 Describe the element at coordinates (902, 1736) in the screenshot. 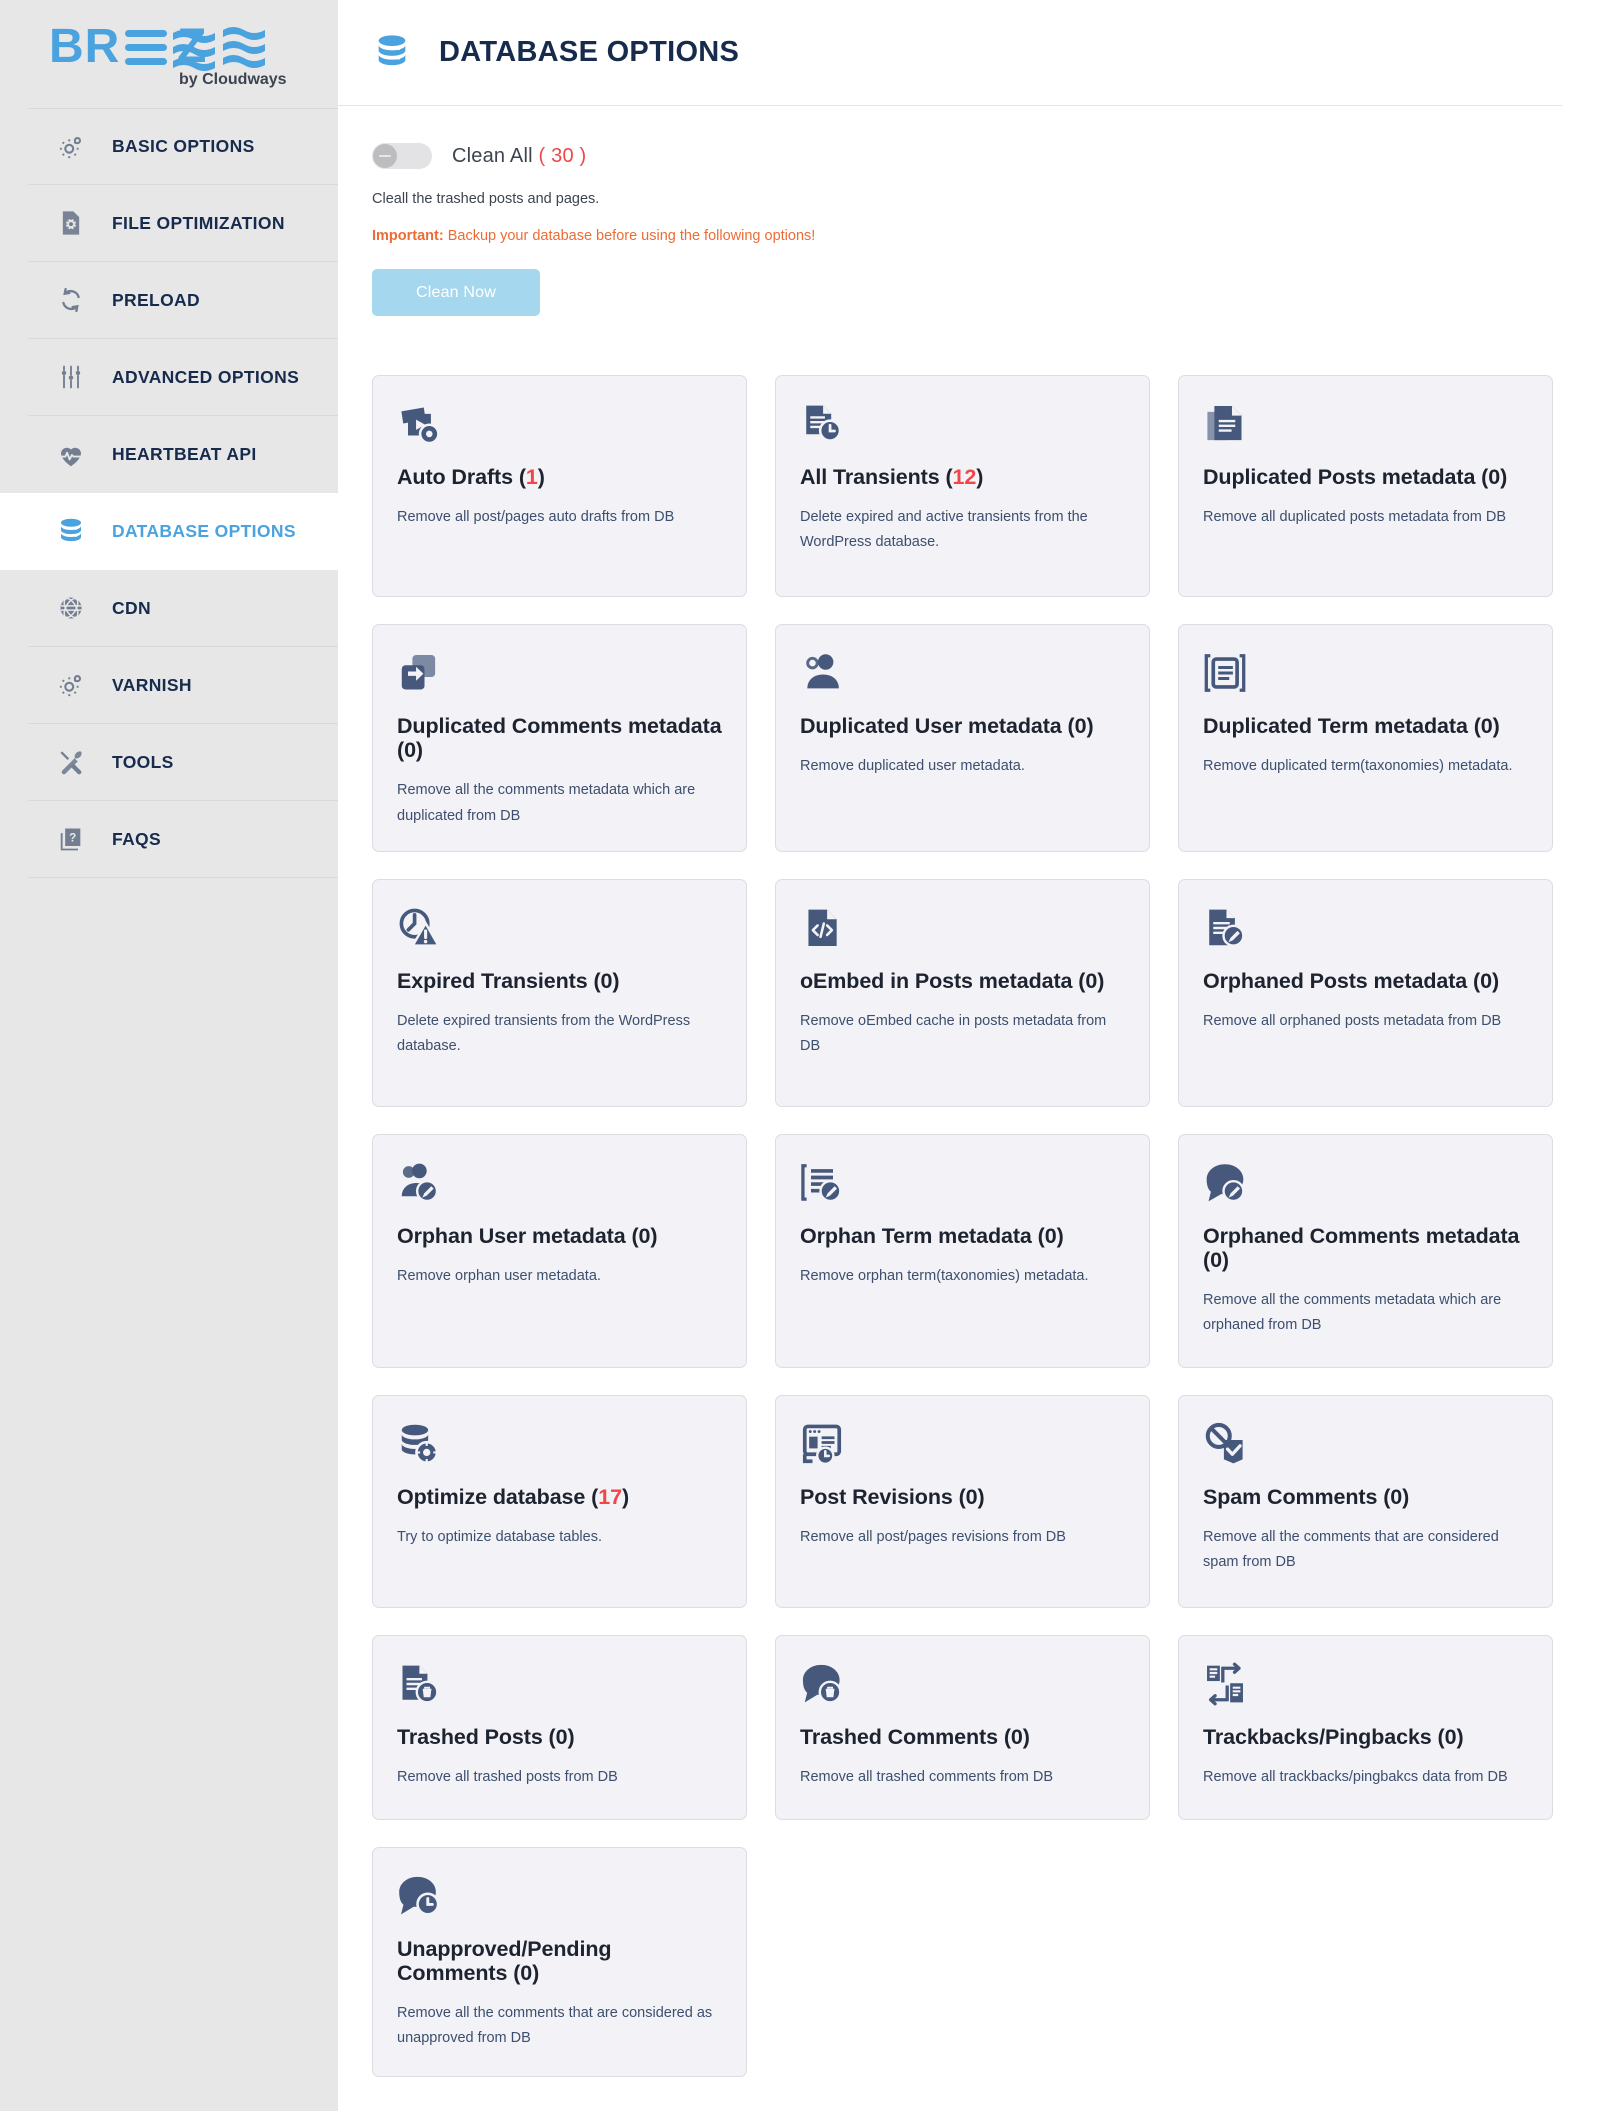

I see `card-title-text: Trashed Comments` at that location.